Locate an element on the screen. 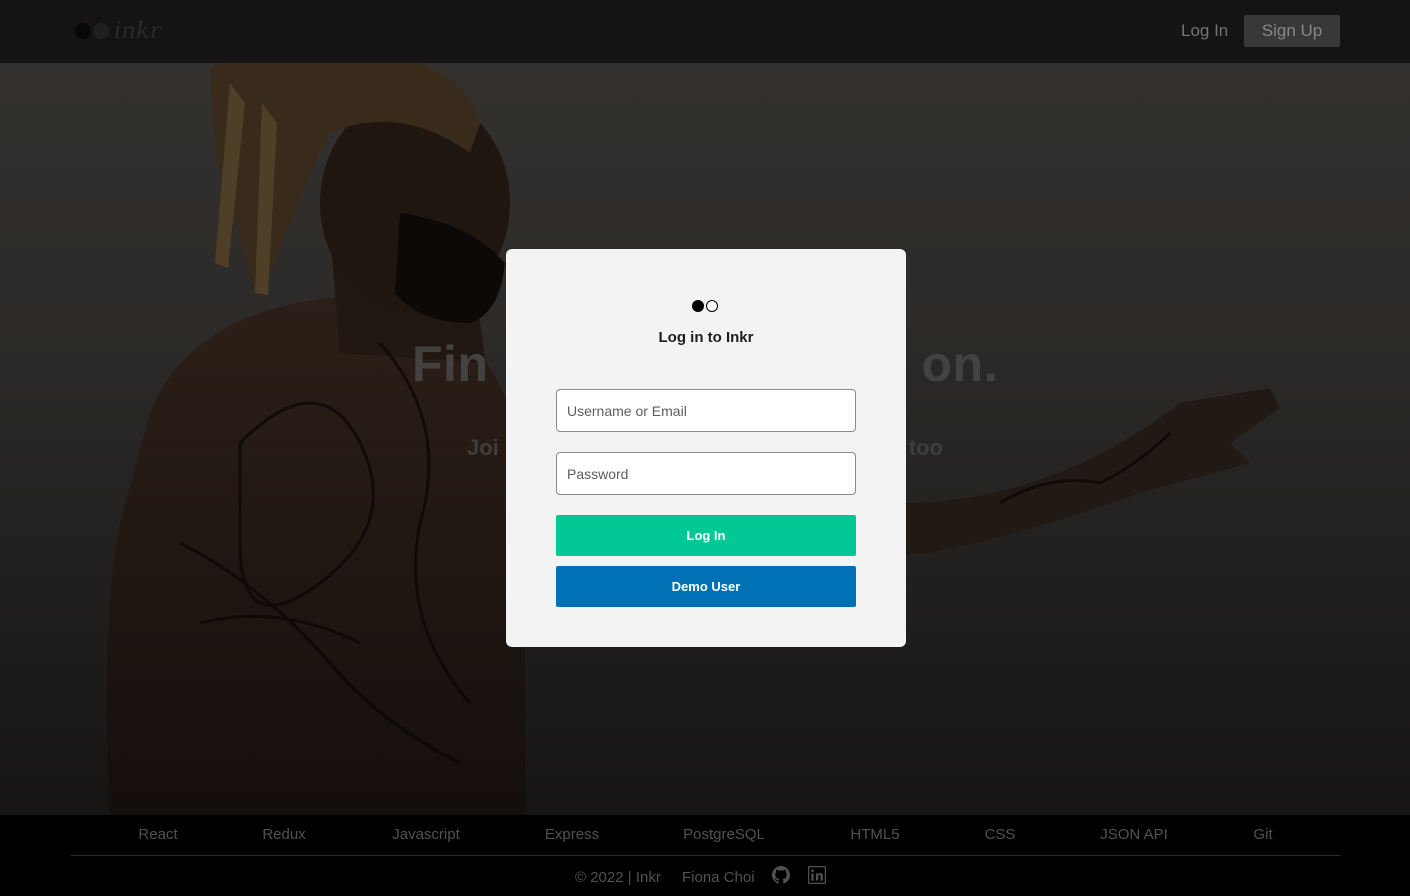 Image resolution: width=1410 pixels, height=896 pixels. login-modal: Log in to Inkr Log In Demo User is located at coordinates (706, 448).